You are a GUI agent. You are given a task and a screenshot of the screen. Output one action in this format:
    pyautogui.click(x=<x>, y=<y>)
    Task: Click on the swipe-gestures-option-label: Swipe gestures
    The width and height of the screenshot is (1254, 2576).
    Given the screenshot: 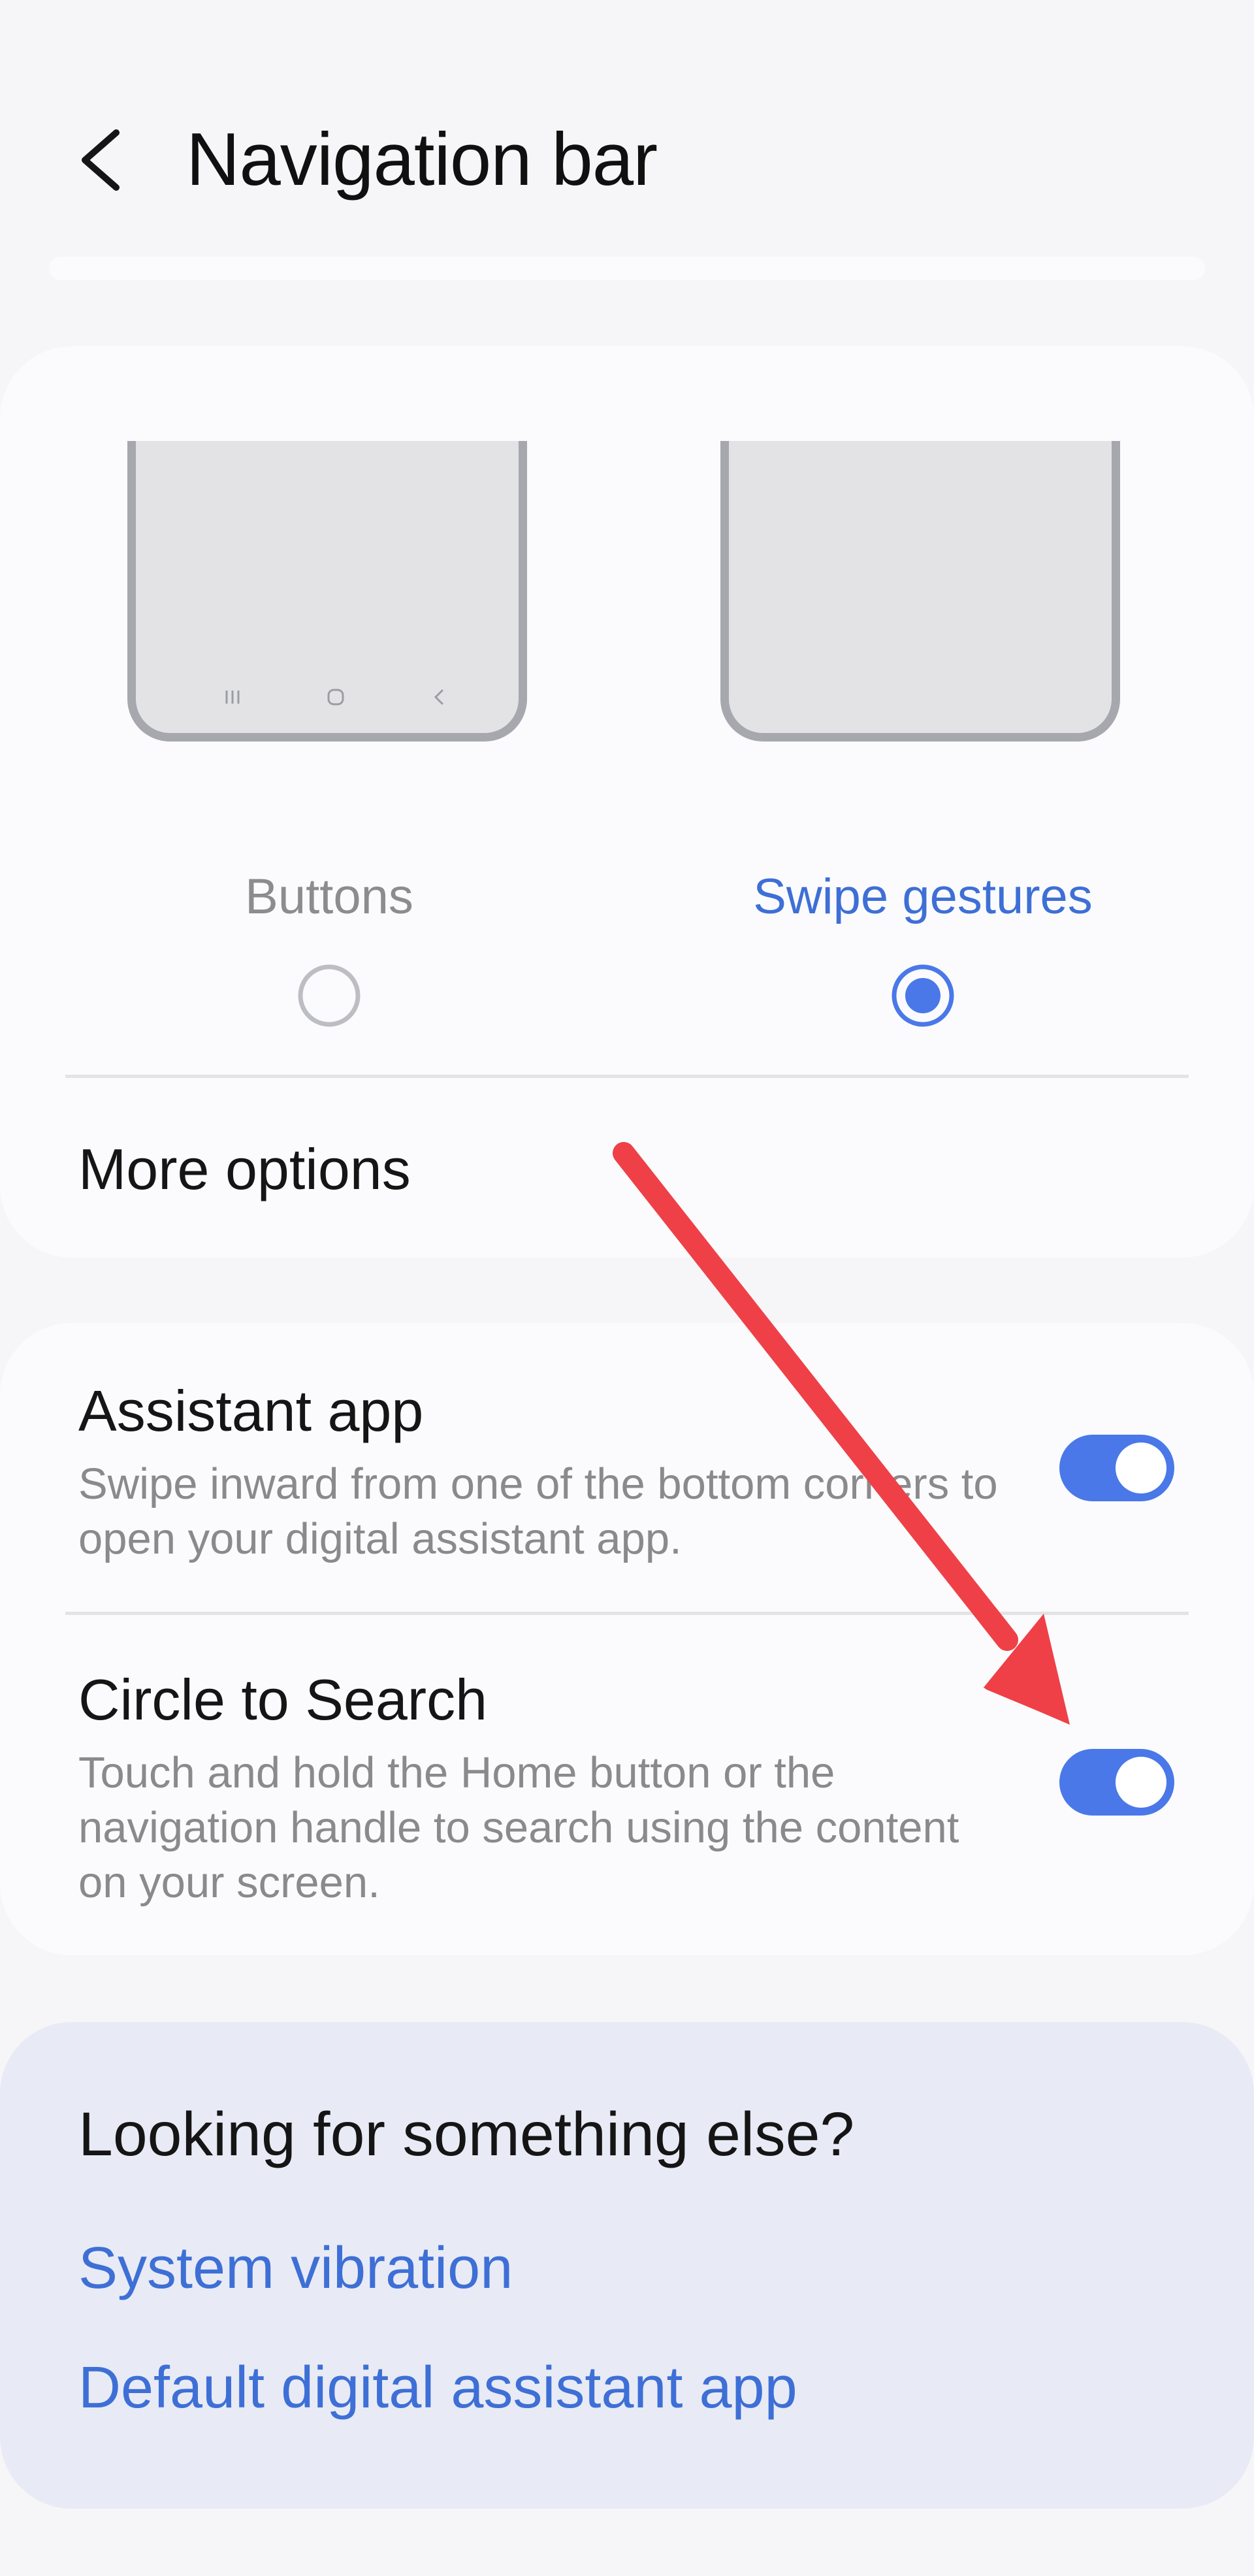 What is the action you would take?
    pyautogui.click(x=922, y=897)
    